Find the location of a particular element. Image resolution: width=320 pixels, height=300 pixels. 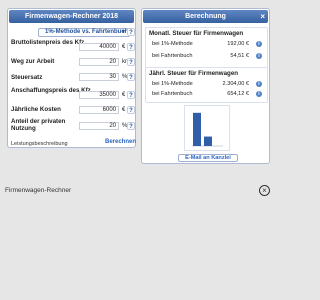

input-jaehrliche-kosten: 6000 is located at coordinates (99, 110).